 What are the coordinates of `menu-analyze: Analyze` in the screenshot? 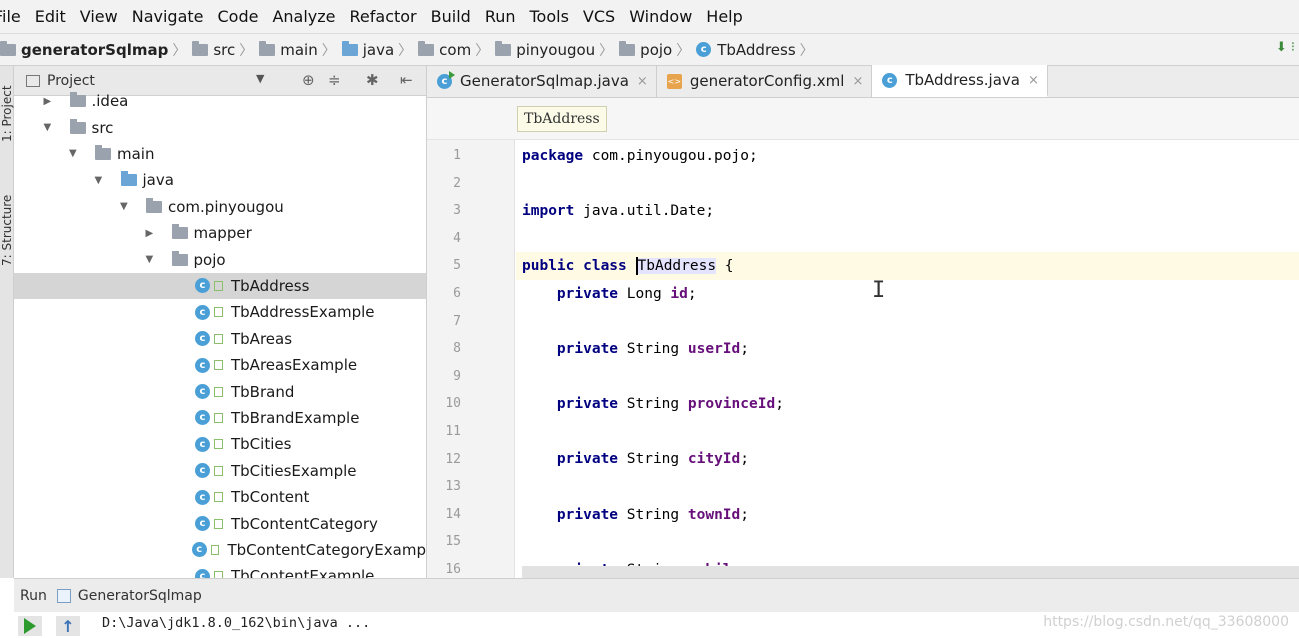 It's located at (303, 16).